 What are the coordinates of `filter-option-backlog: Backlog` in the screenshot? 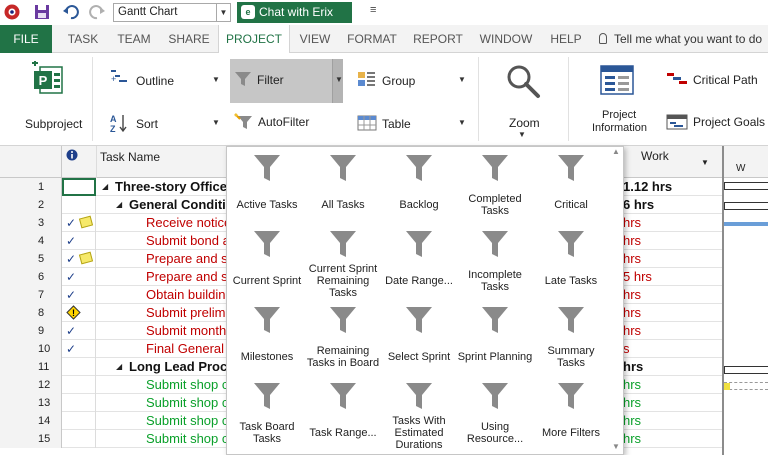 It's located at (419, 185).